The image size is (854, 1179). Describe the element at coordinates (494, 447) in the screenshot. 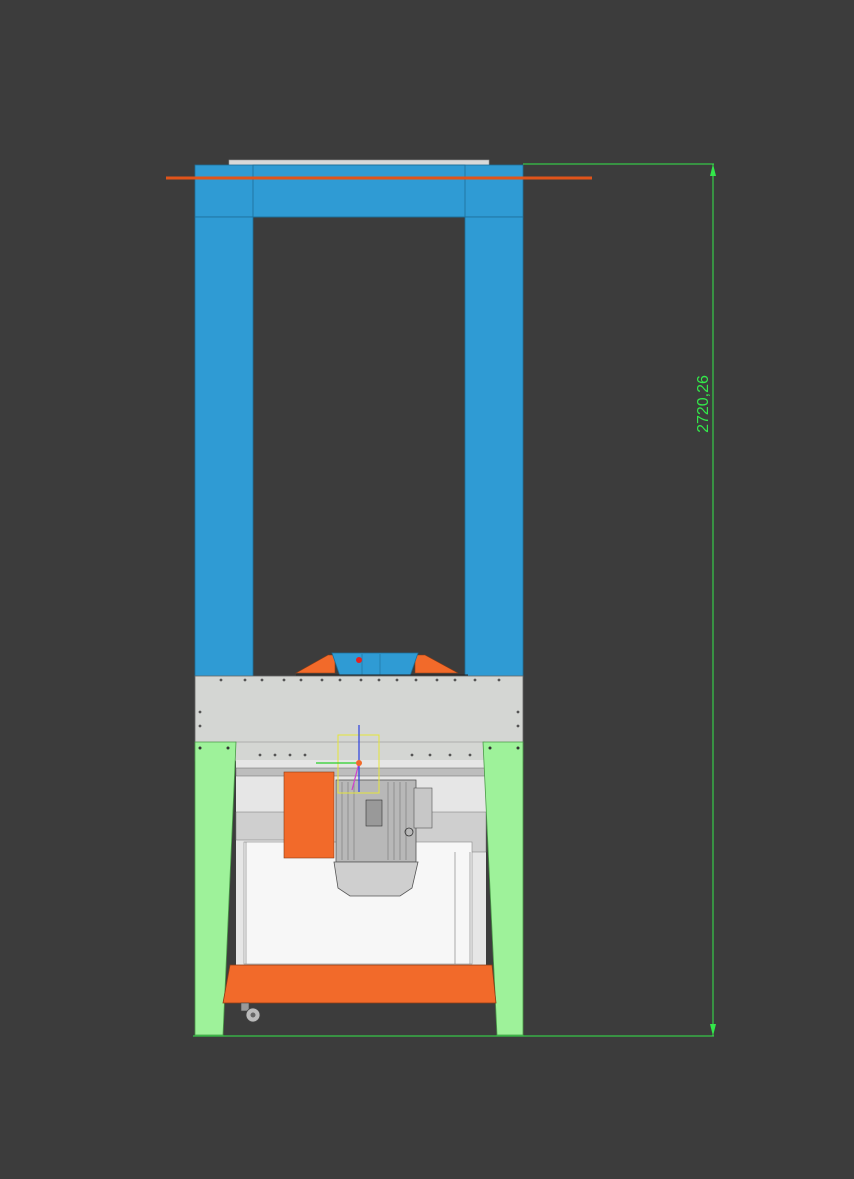

I see `right-column` at that location.